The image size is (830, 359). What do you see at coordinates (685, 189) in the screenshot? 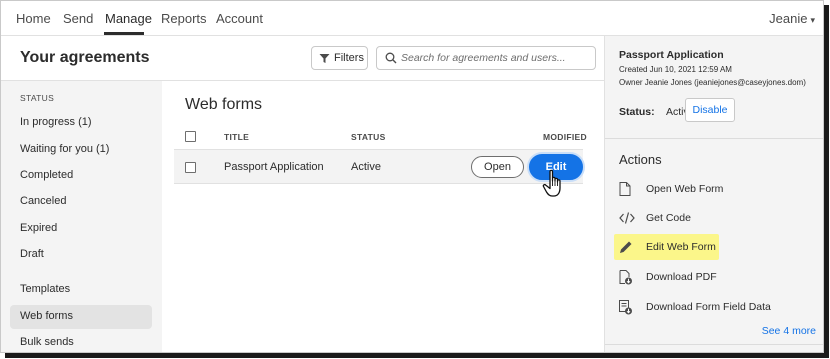
I see `action-label: Open Web Form` at bounding box center [685, 189].